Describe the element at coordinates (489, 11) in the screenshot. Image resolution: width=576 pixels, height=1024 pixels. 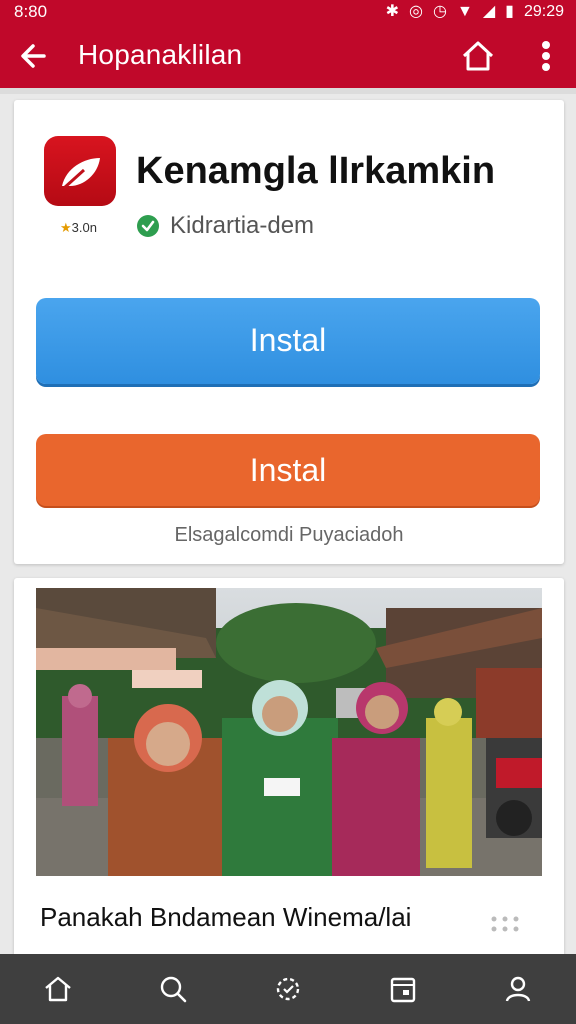
I see `signal-icon: ◢` at that location.